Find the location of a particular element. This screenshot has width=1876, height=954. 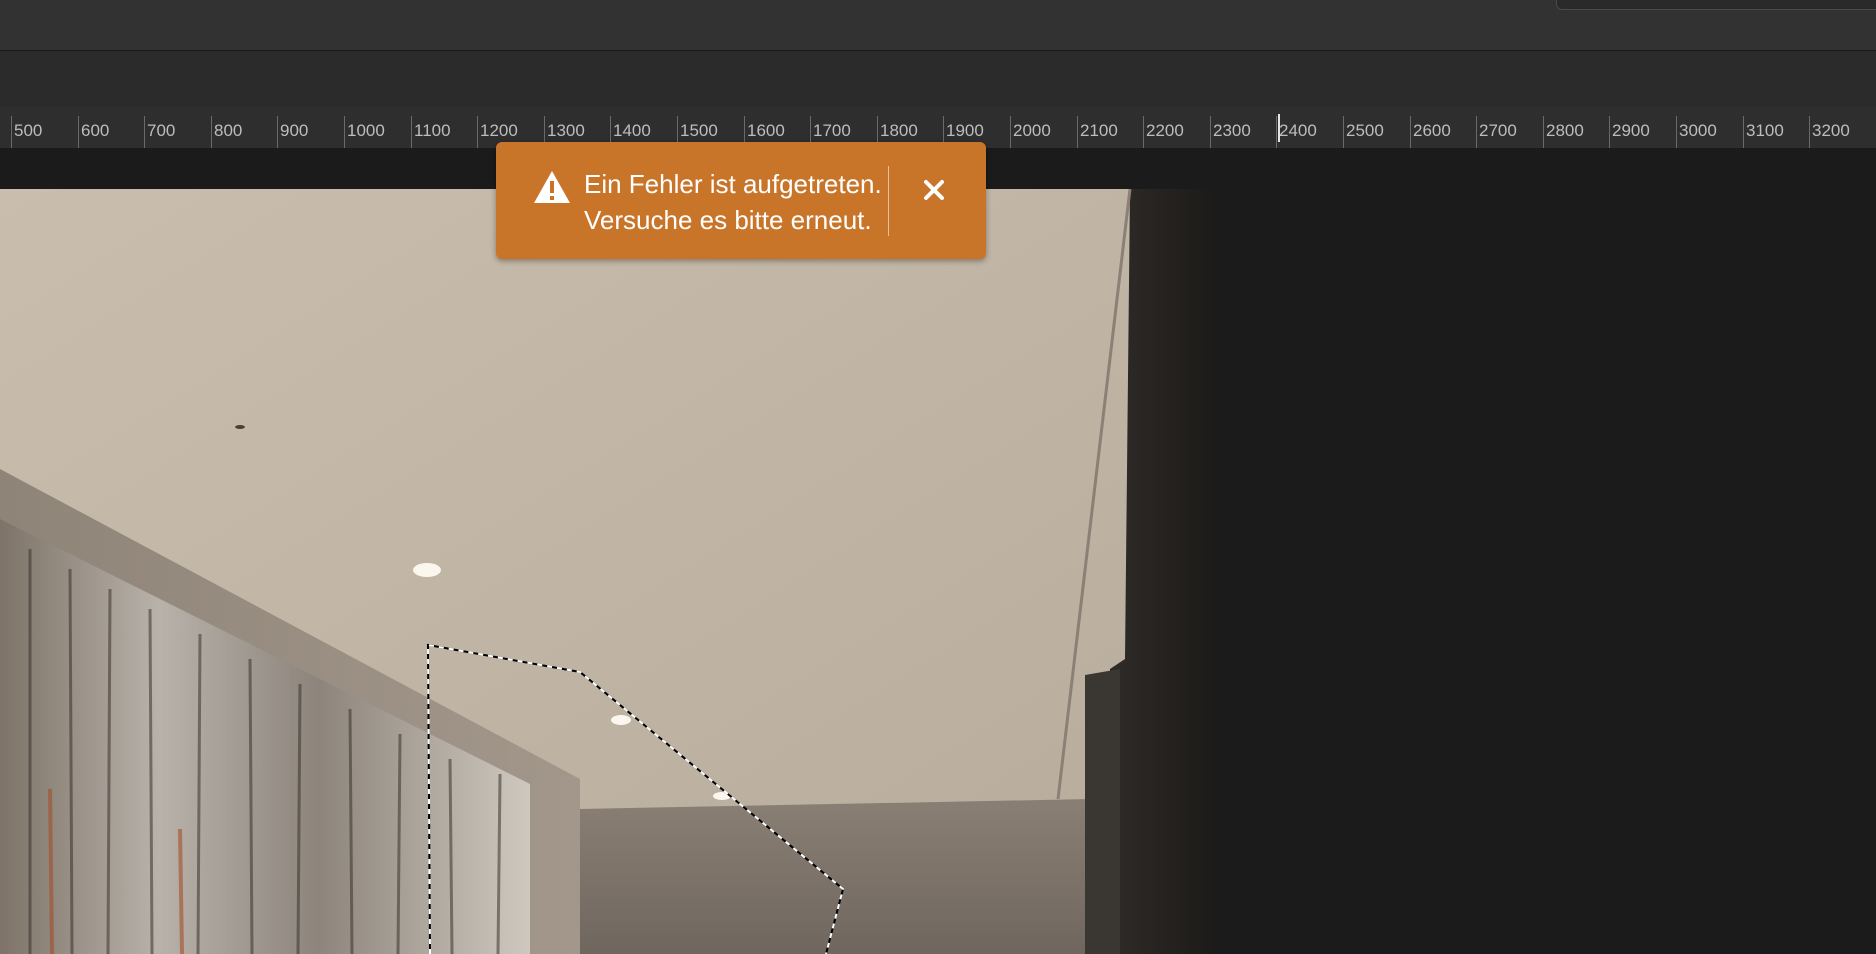

toast-divider is located at coordinates (888, 201).